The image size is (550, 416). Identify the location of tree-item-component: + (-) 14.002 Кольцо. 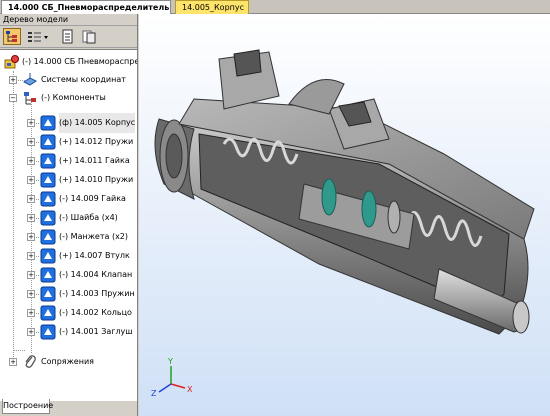
(68, 313).